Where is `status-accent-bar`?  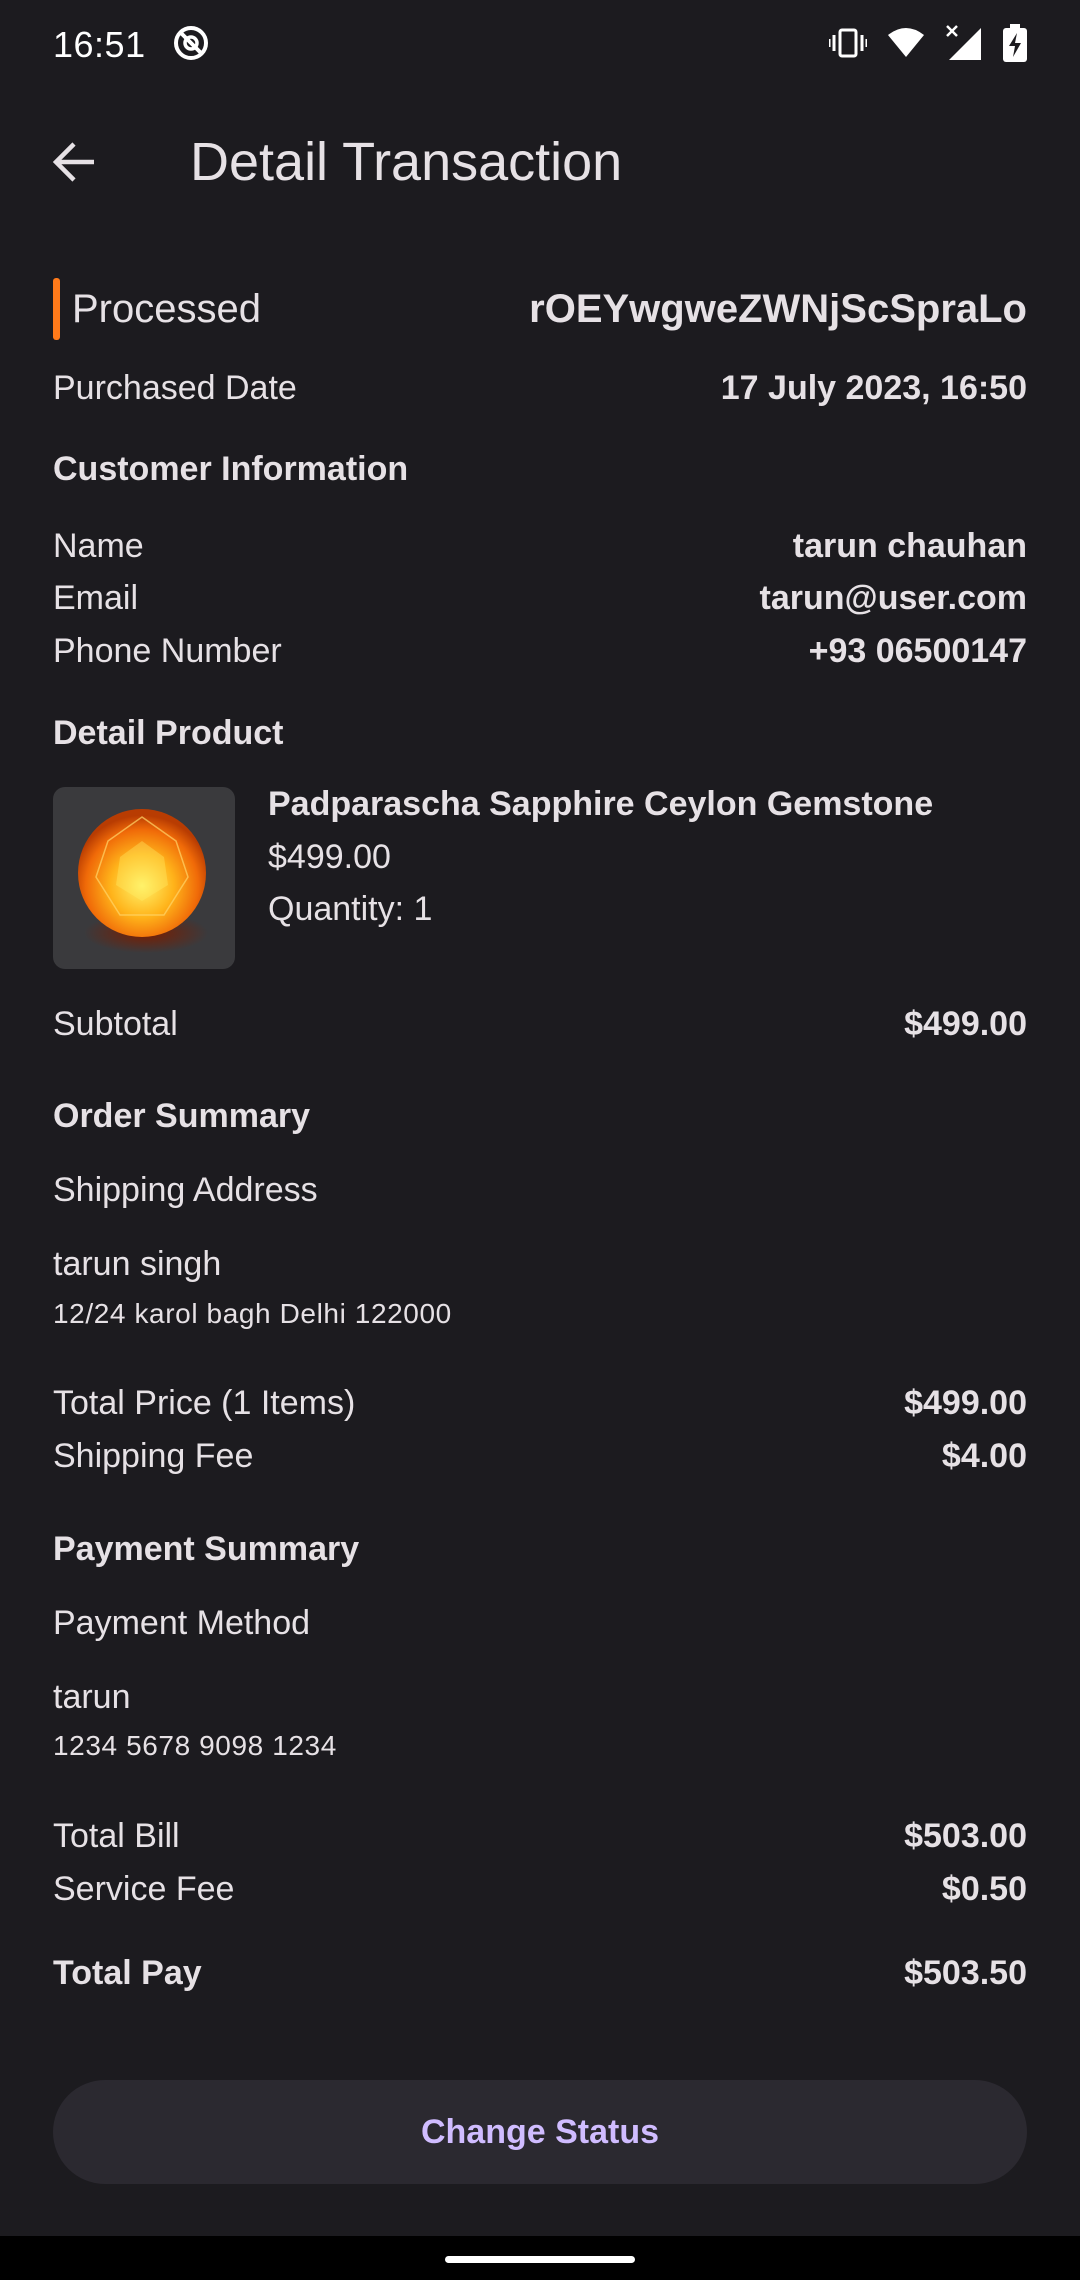 status-accent-bar is located at coordinates (56, 309).